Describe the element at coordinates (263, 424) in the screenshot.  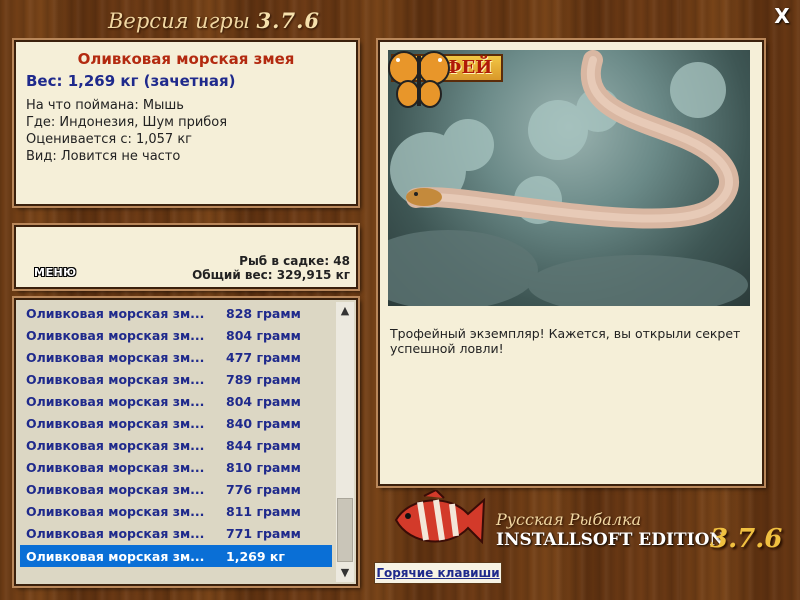
I see `catch-weight: 840 грамм` at that location.